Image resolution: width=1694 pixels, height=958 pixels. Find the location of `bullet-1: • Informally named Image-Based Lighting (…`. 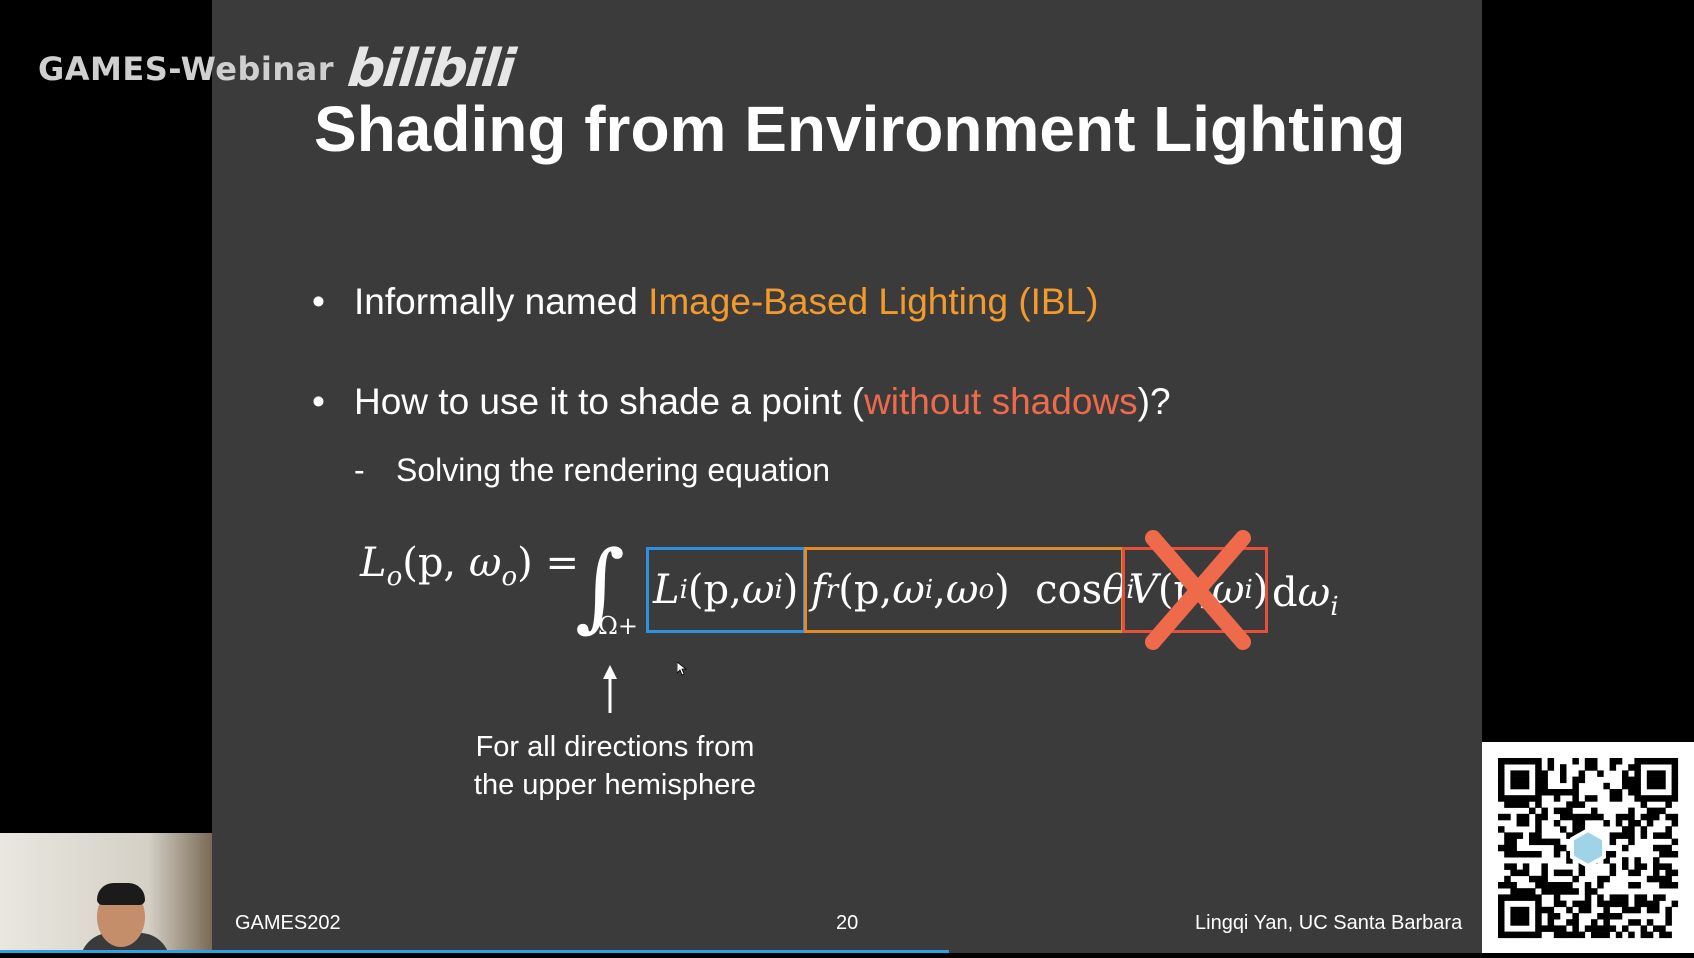

bullet-1: • Informally named Image-Based Lighting (… is located at coordinates (705, 302).